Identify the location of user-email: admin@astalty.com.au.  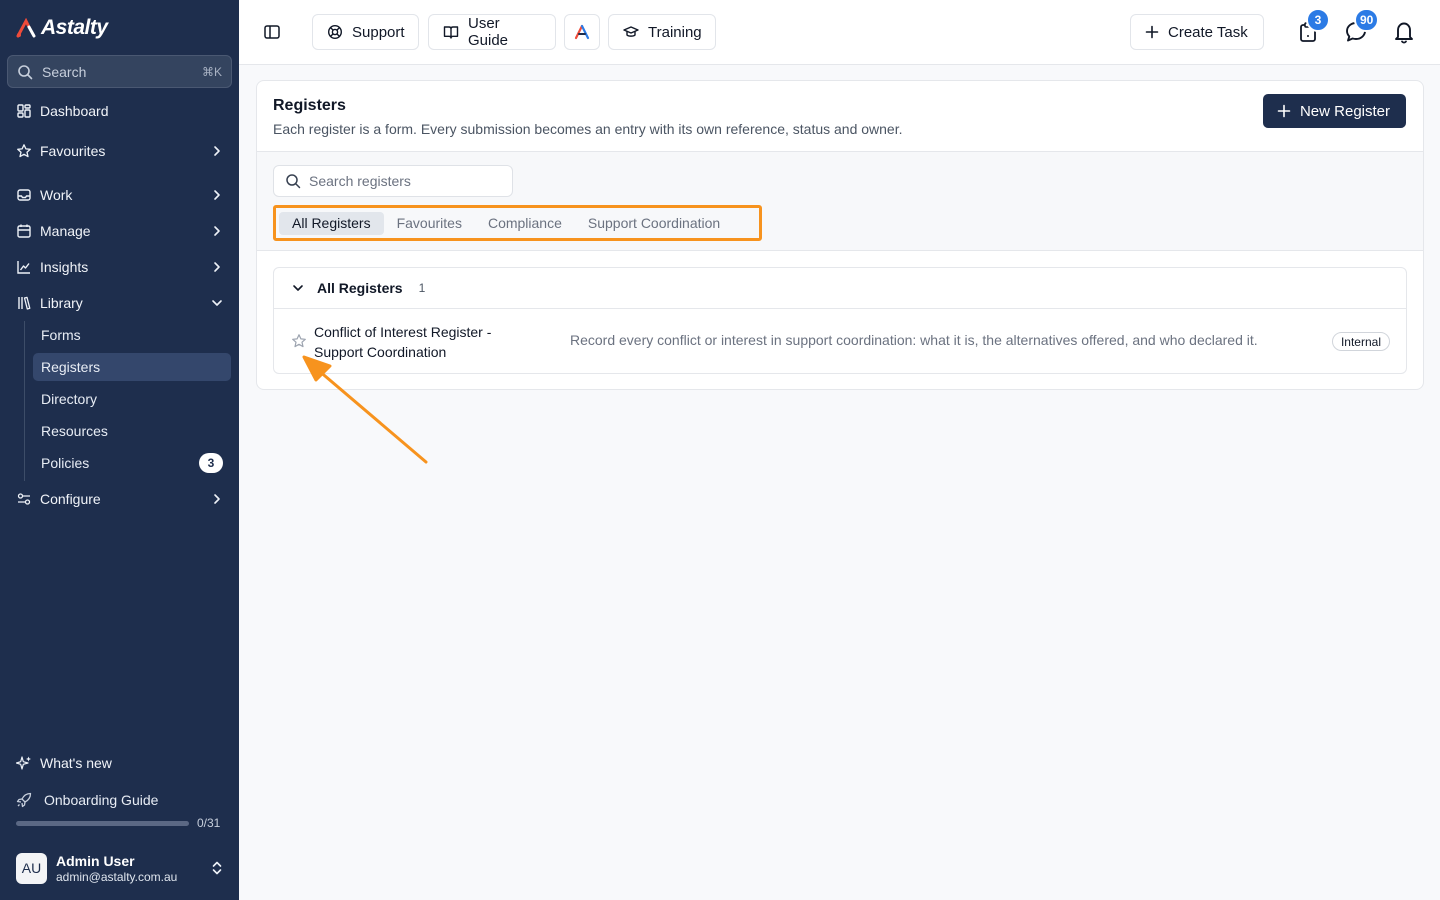
(117, 876).